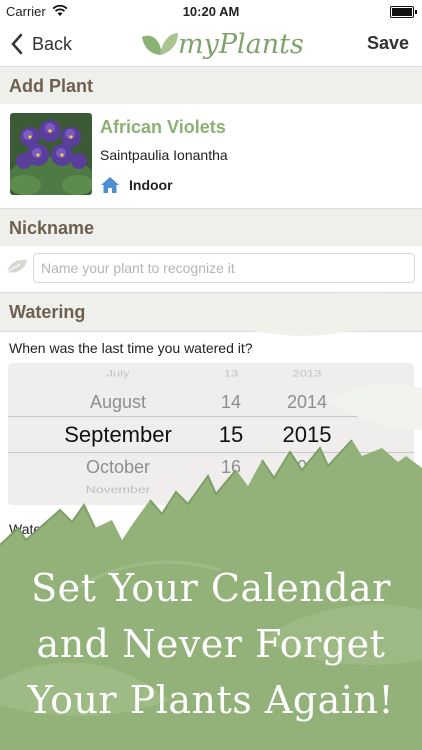 The width and height of the screenshot is (422, 750). I want to click on picker-year: 2014, so click(307, 402).